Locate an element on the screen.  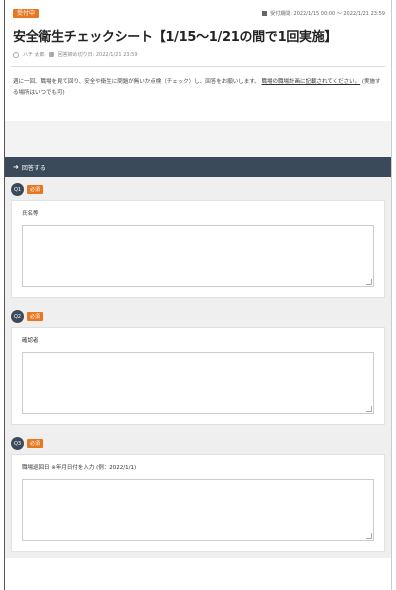
question-header: Q1 必須 is located at coordinates (198, 189).